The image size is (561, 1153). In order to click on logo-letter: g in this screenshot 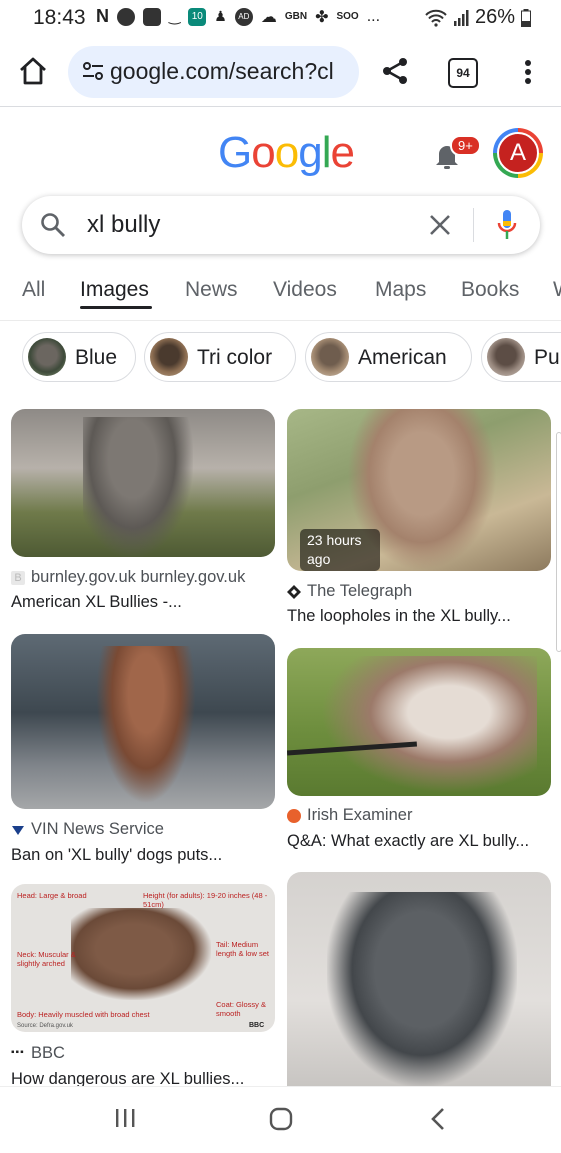, I will do `click(310, 152)`.